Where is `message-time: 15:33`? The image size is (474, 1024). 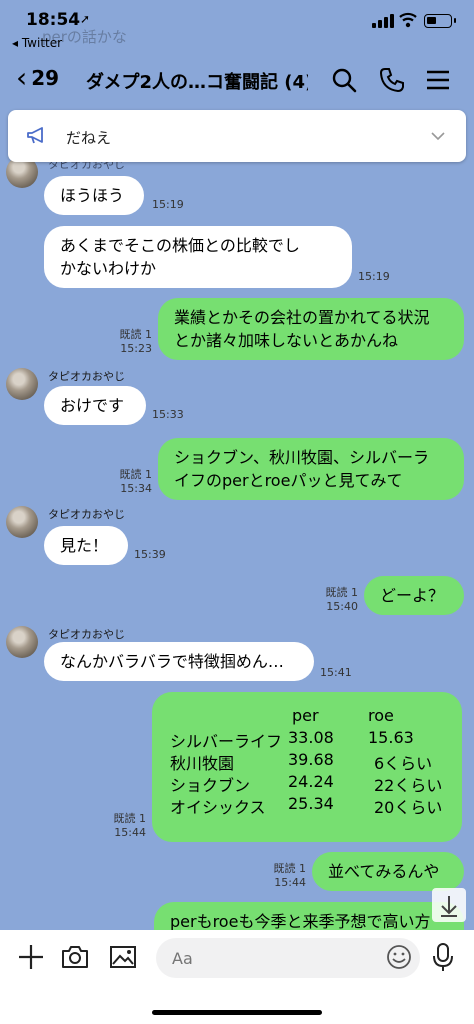 message-time: 15:33 is located at coordinates (168, 414).